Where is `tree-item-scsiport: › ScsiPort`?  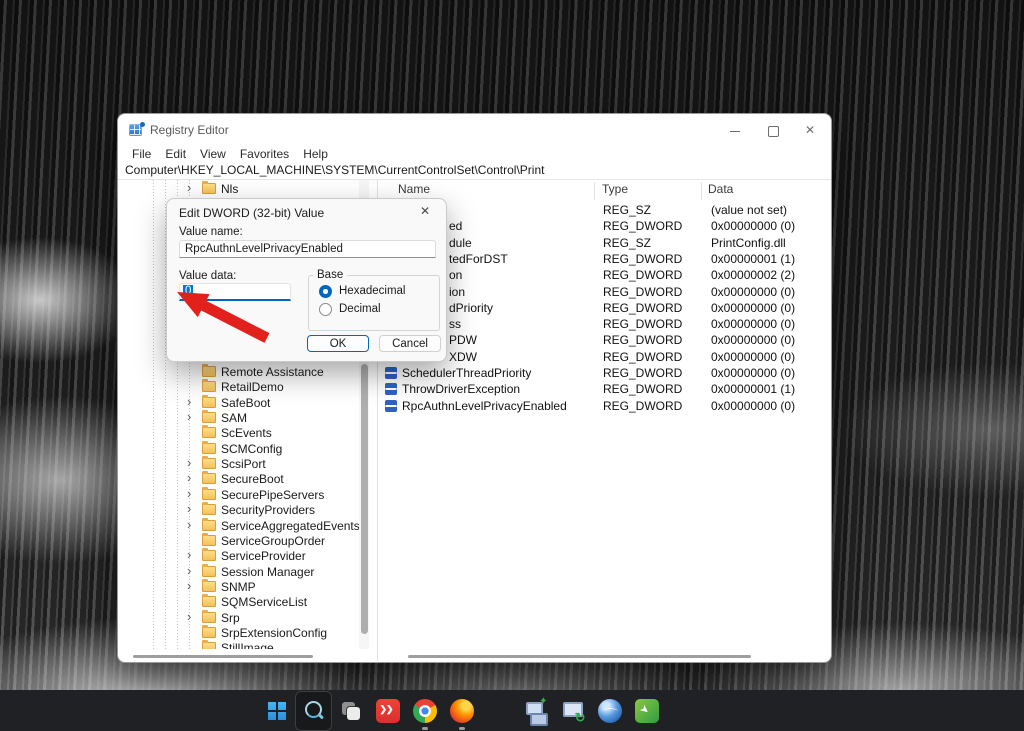
tree-item-scsiport: › ScsiPort is located at coordinates (238, 464).